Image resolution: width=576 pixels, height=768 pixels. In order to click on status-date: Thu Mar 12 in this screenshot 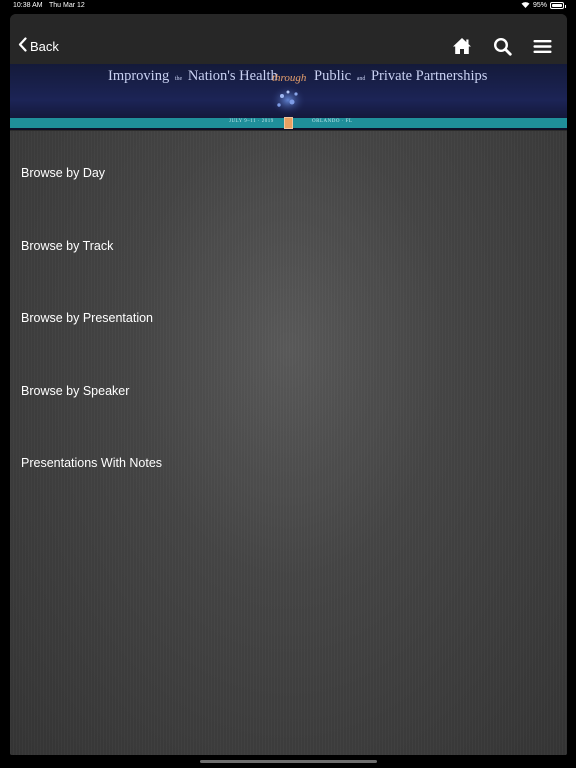, I will do `click(67, 5)`.